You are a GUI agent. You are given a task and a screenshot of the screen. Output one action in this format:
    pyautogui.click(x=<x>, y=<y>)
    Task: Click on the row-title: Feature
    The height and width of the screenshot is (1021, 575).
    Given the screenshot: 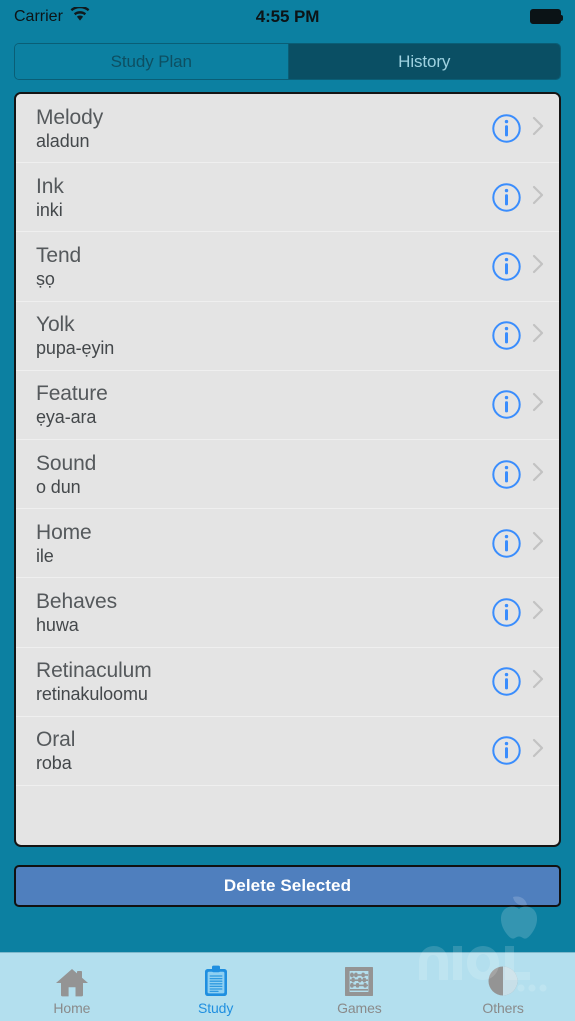 What is the action you would take?
    pyautogui.click(x=72, y=394)
    